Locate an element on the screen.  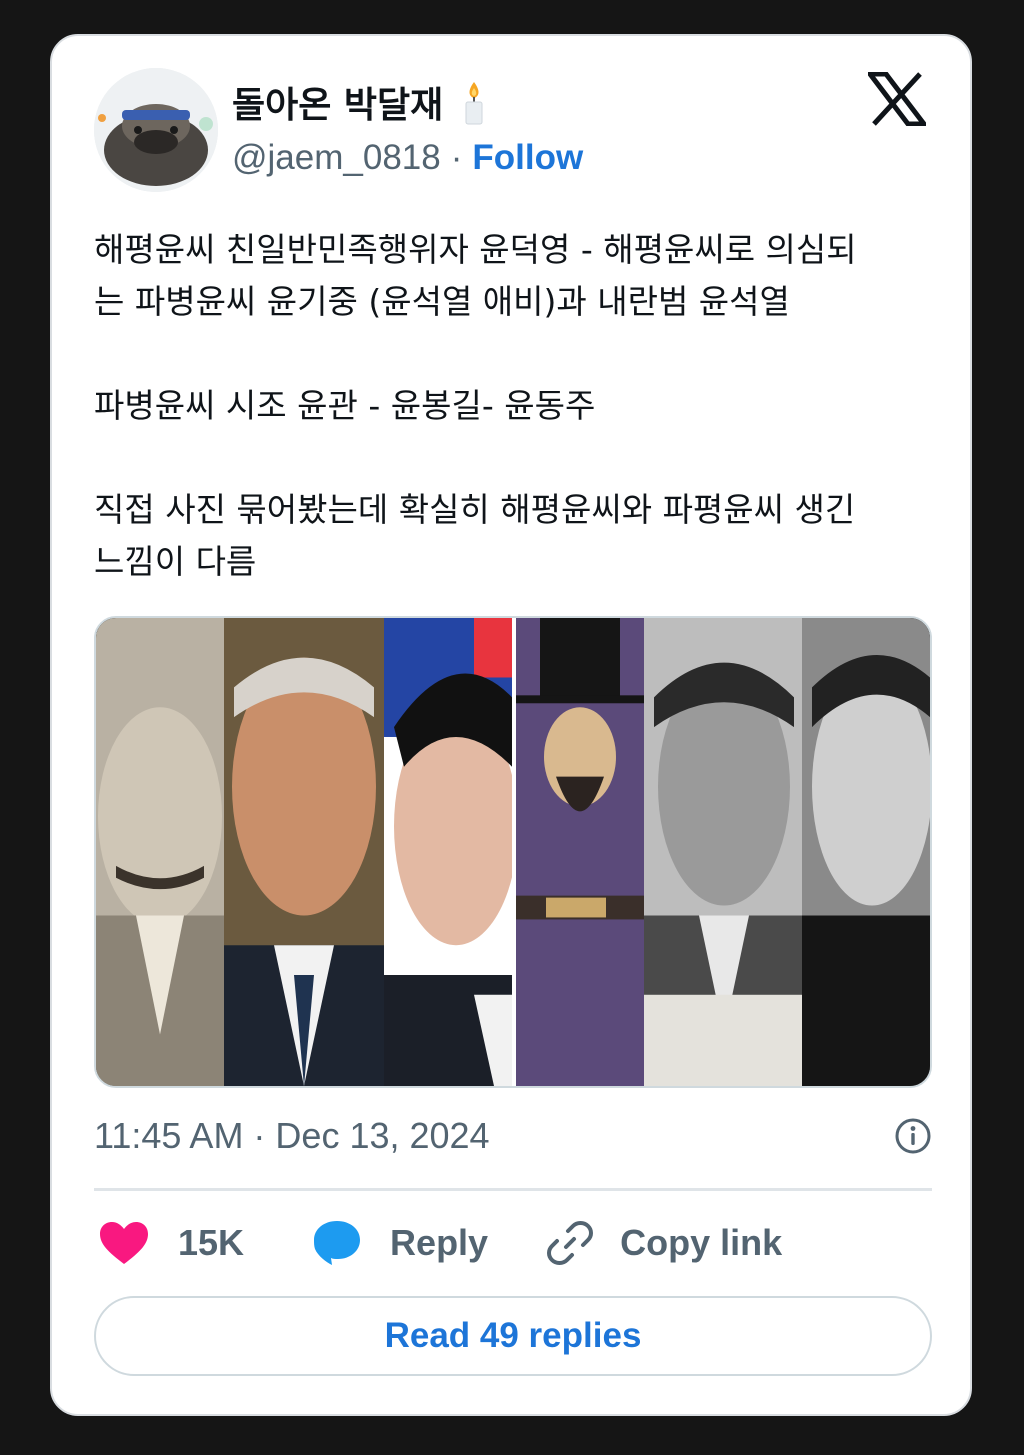
copy-link-button: Copy link is located at coordinates (664, 1243).